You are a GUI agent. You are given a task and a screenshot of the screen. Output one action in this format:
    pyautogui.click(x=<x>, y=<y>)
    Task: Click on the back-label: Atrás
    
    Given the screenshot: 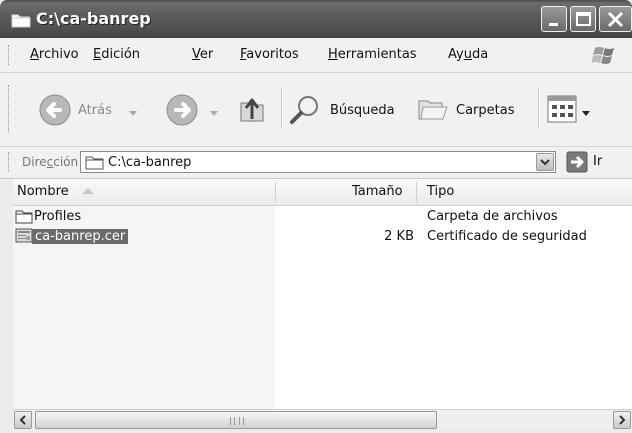 What is the action you would take?
    pyautogui.click(x=95, y=110)
    